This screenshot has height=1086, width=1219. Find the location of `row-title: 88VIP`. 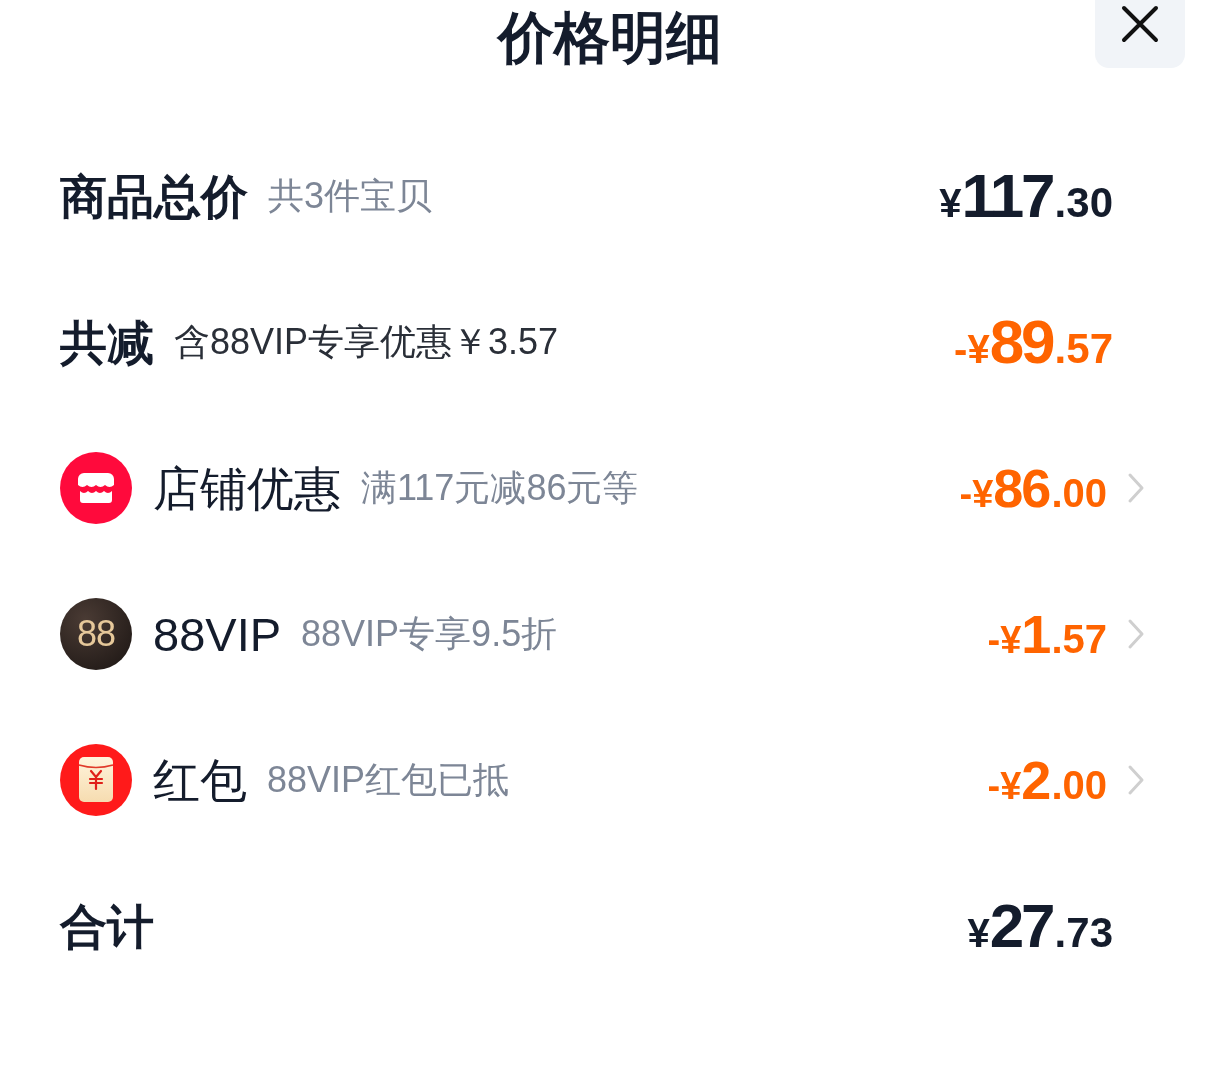

row-title: 88VIP is located at coordinates (217, 634).